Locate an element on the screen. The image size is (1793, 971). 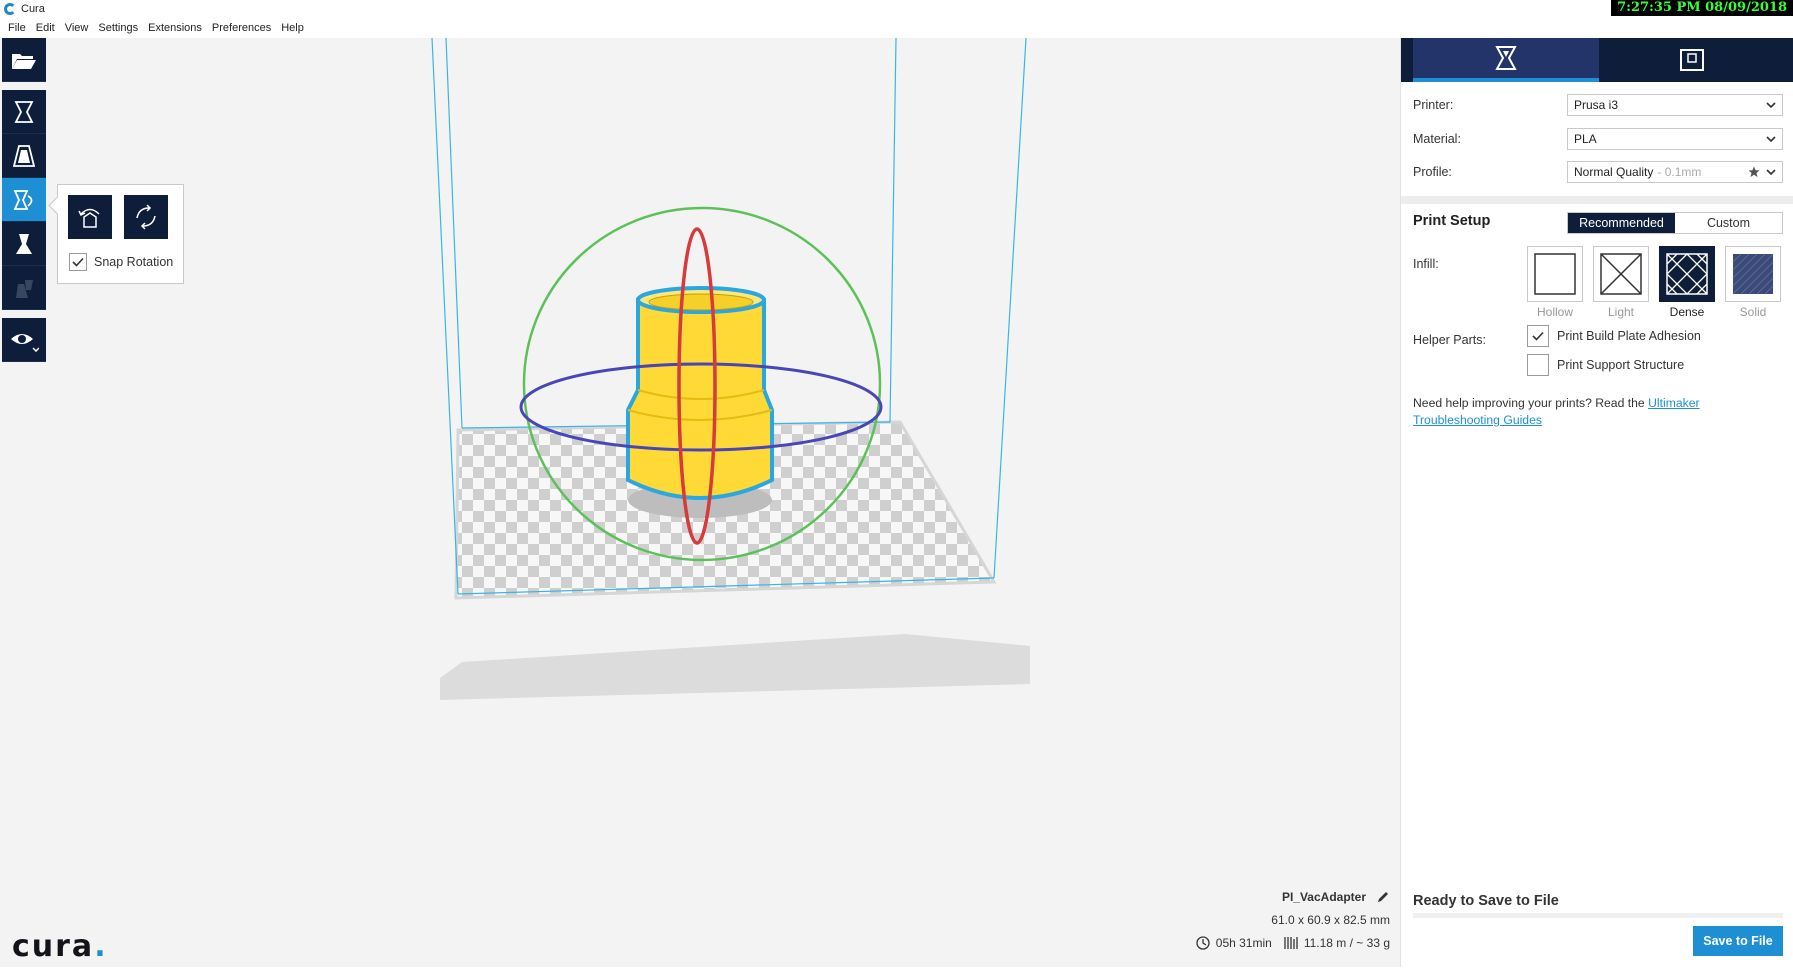
material-label: Material: is located at coordinates (1437, 139).